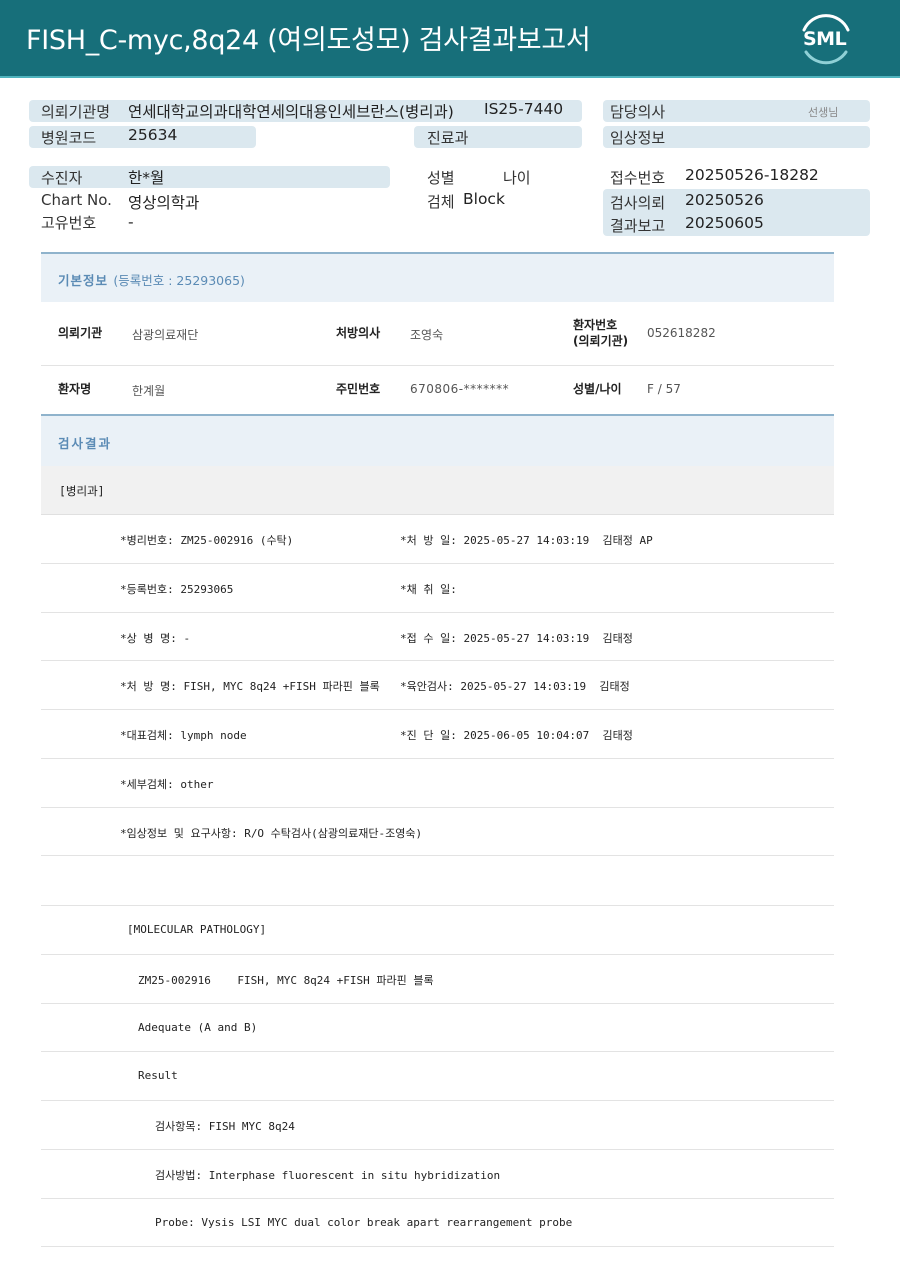  Describe the element at coordinates (664, 389) in the screenshot. I see `sex-age-value: F / 57` at that location.